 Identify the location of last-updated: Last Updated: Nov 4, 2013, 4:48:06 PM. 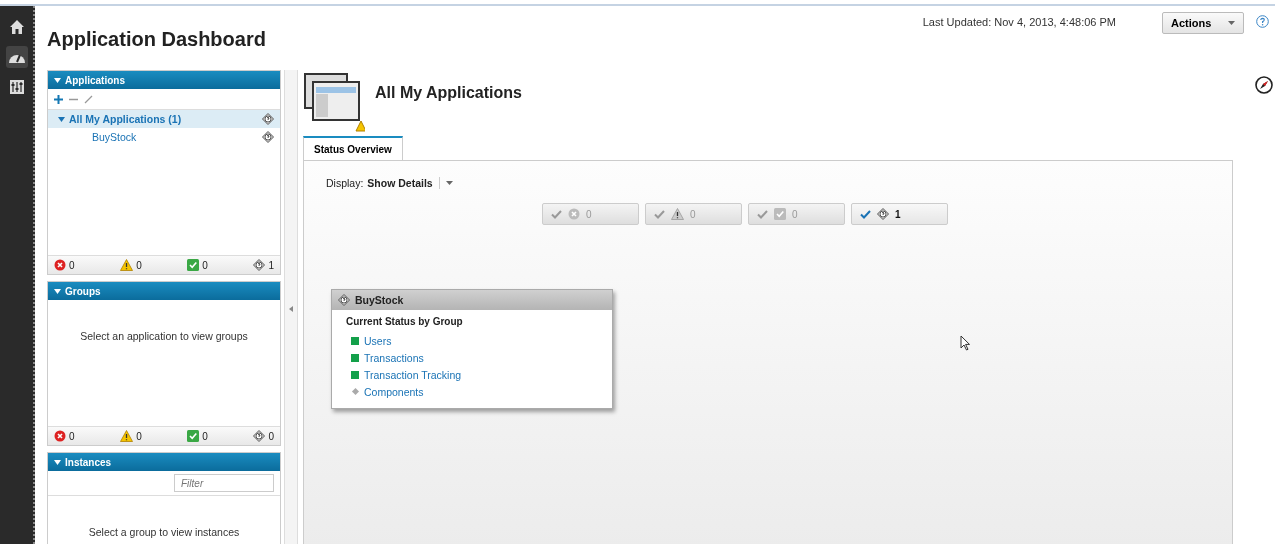
(1019, 23).